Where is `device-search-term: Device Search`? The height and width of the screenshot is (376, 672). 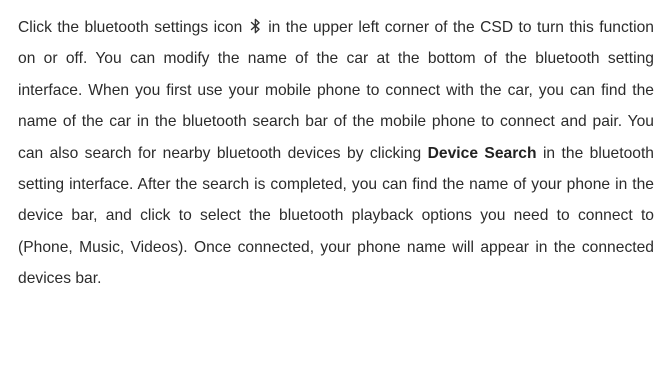
device-search-term: Device Search is located at coordinates (482, 153).